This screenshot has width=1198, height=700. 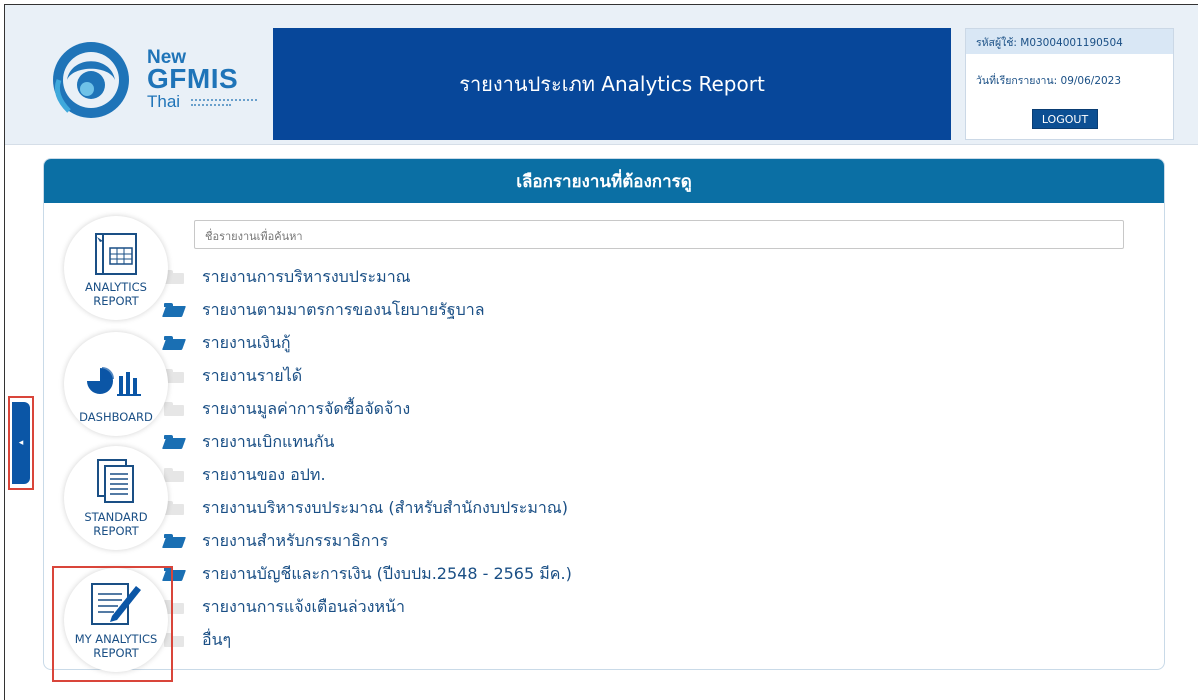 I want to click on report-date-label: วันที่เรียกรายงาน:, so click(x=1017, y=81).